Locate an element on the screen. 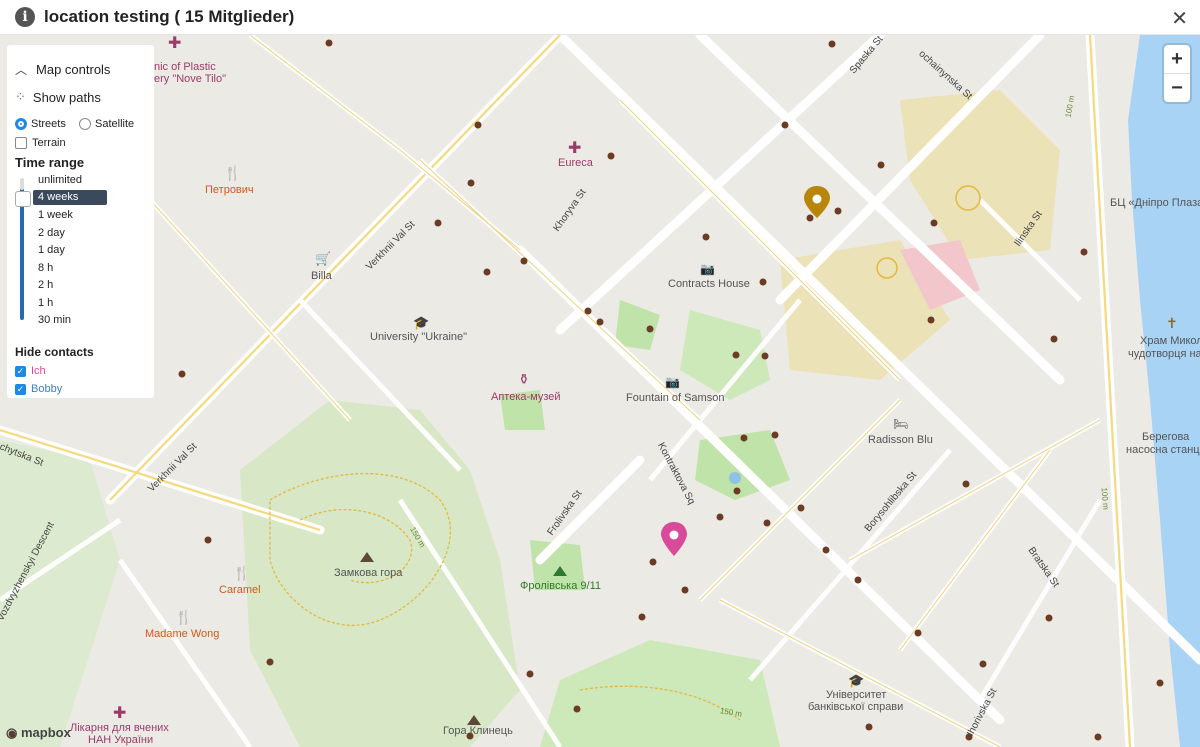 This screenshot has width=1200, height=747. poi-label-clinic2: ery "Nove Tilo" is located at coordinates (190, 79).